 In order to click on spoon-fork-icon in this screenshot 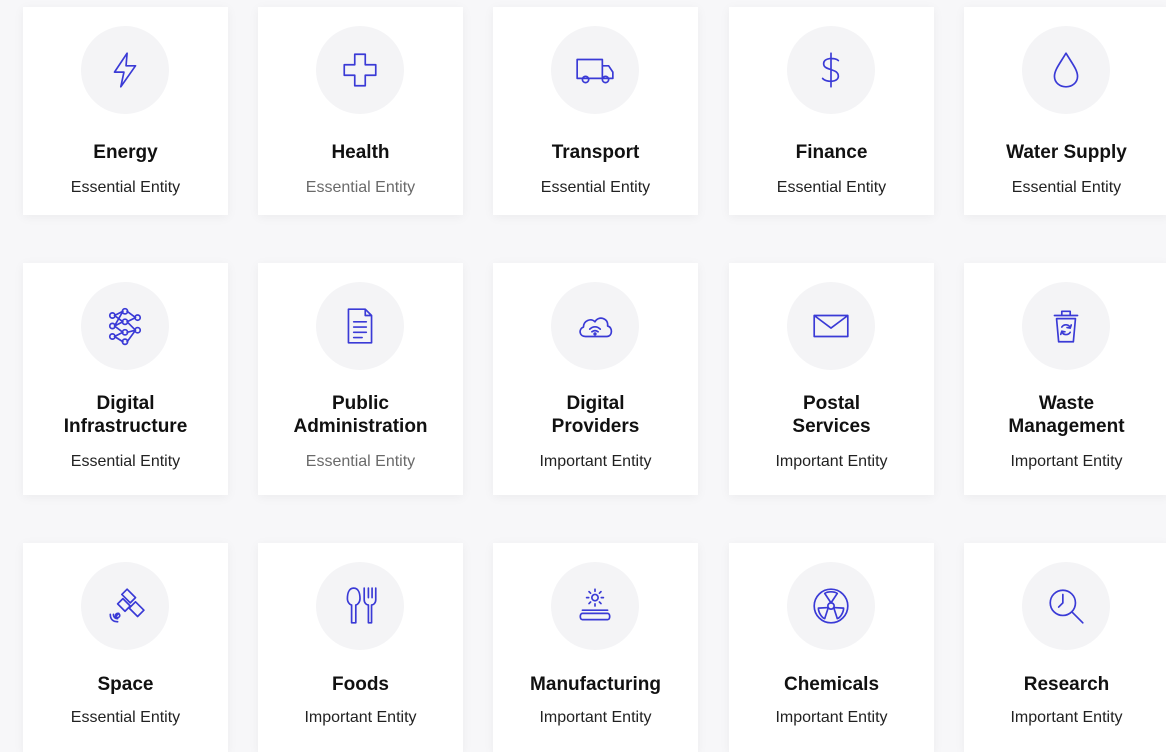, I will do `click(360, 606)`.